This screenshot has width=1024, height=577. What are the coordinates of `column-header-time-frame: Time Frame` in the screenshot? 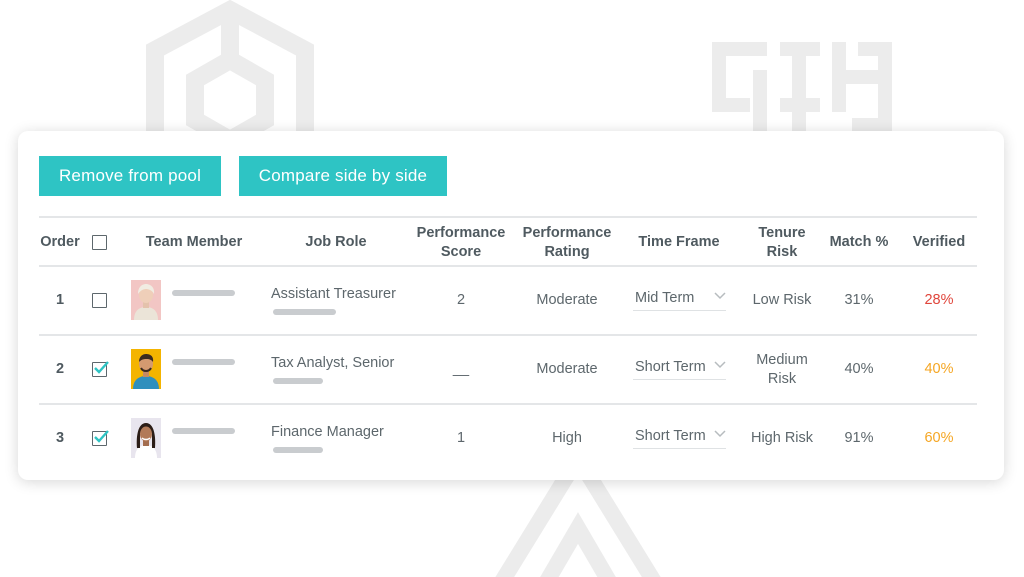 It's located at (679, 242).